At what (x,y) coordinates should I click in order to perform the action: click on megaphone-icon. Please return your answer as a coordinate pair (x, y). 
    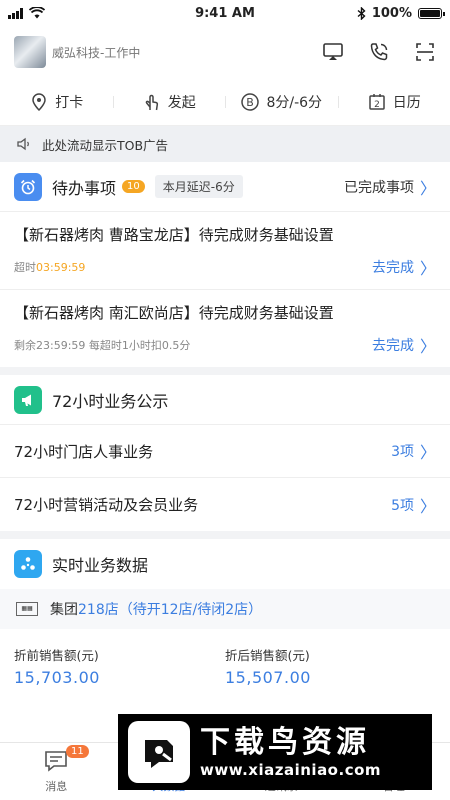
    Looking at the image, I should click on (28, 399).